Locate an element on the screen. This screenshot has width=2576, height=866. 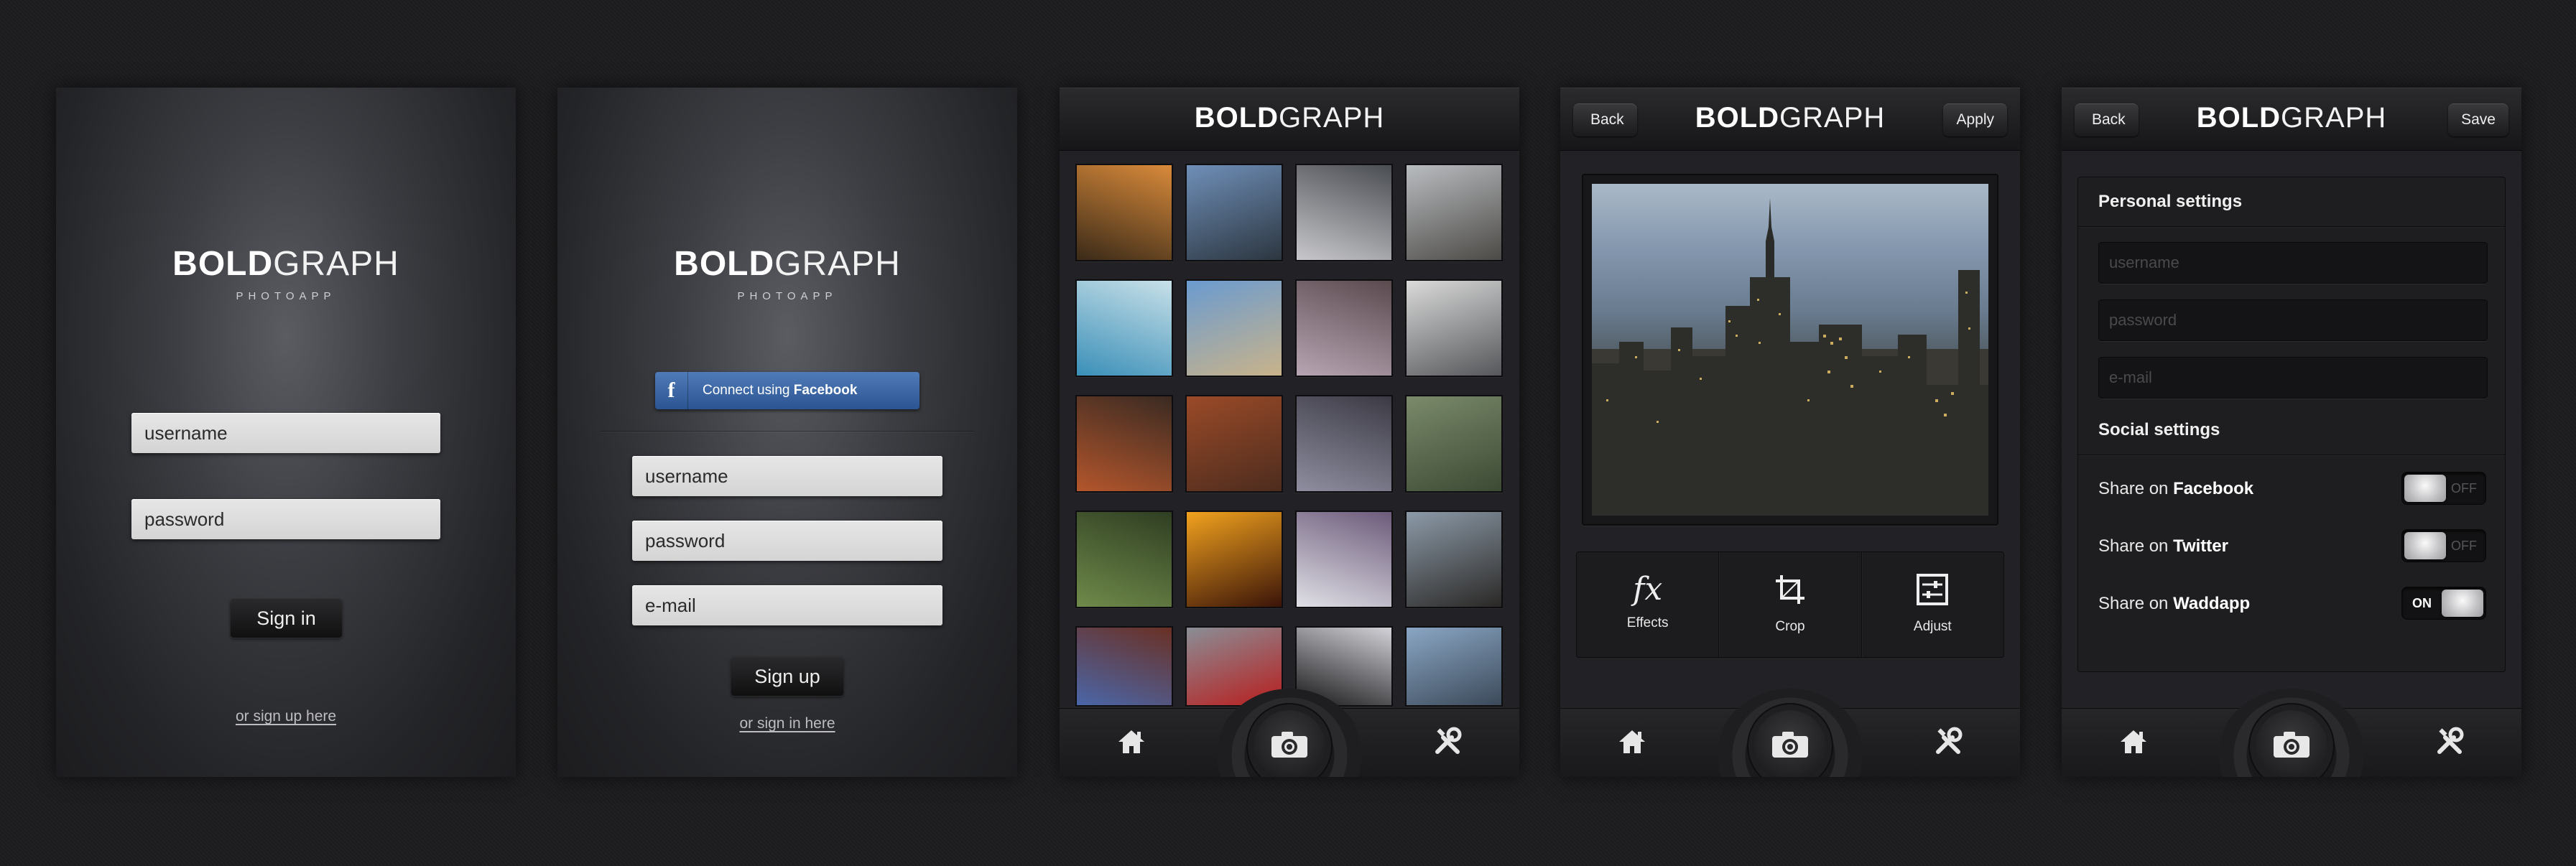
header-logo: BOLDGRAPH is located at coordinates (1289, 118).